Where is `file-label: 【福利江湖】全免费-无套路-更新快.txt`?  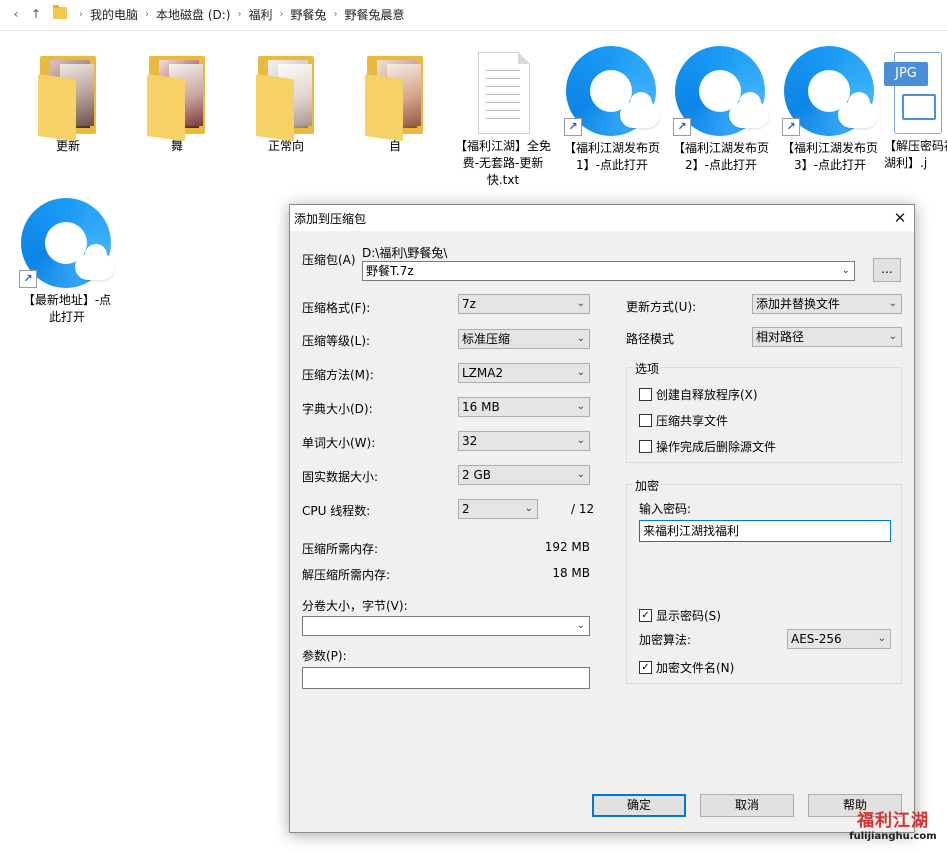 file-label: 【福利江湖】全免费-无套路-更新快.txt is located at coordinates (502, 163).